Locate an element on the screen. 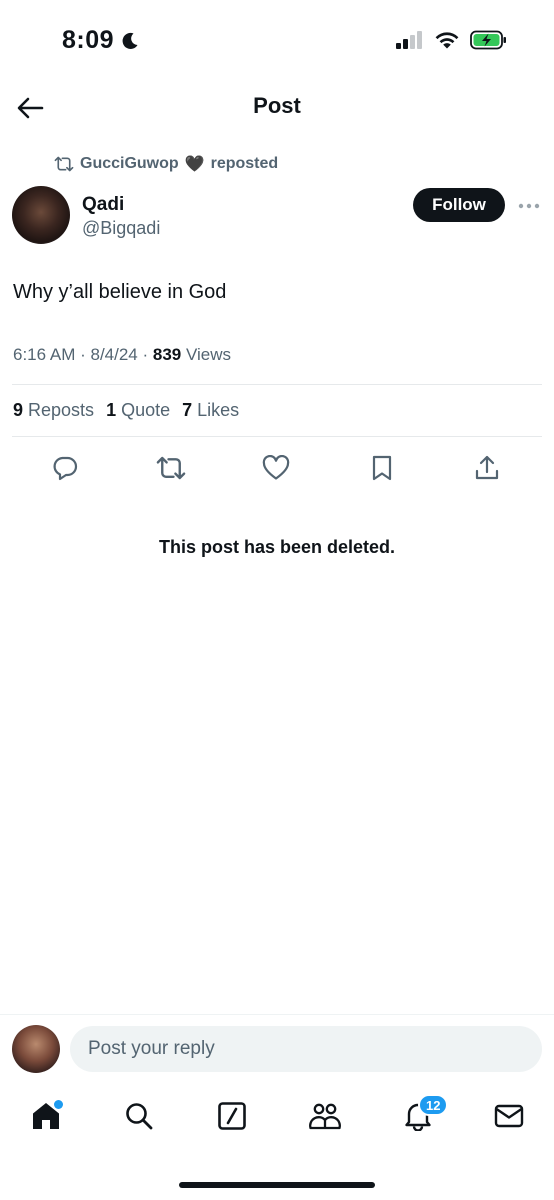 The image size is (554, 1200). tab-notifications: 12 is located at coordinates (423, 1115).